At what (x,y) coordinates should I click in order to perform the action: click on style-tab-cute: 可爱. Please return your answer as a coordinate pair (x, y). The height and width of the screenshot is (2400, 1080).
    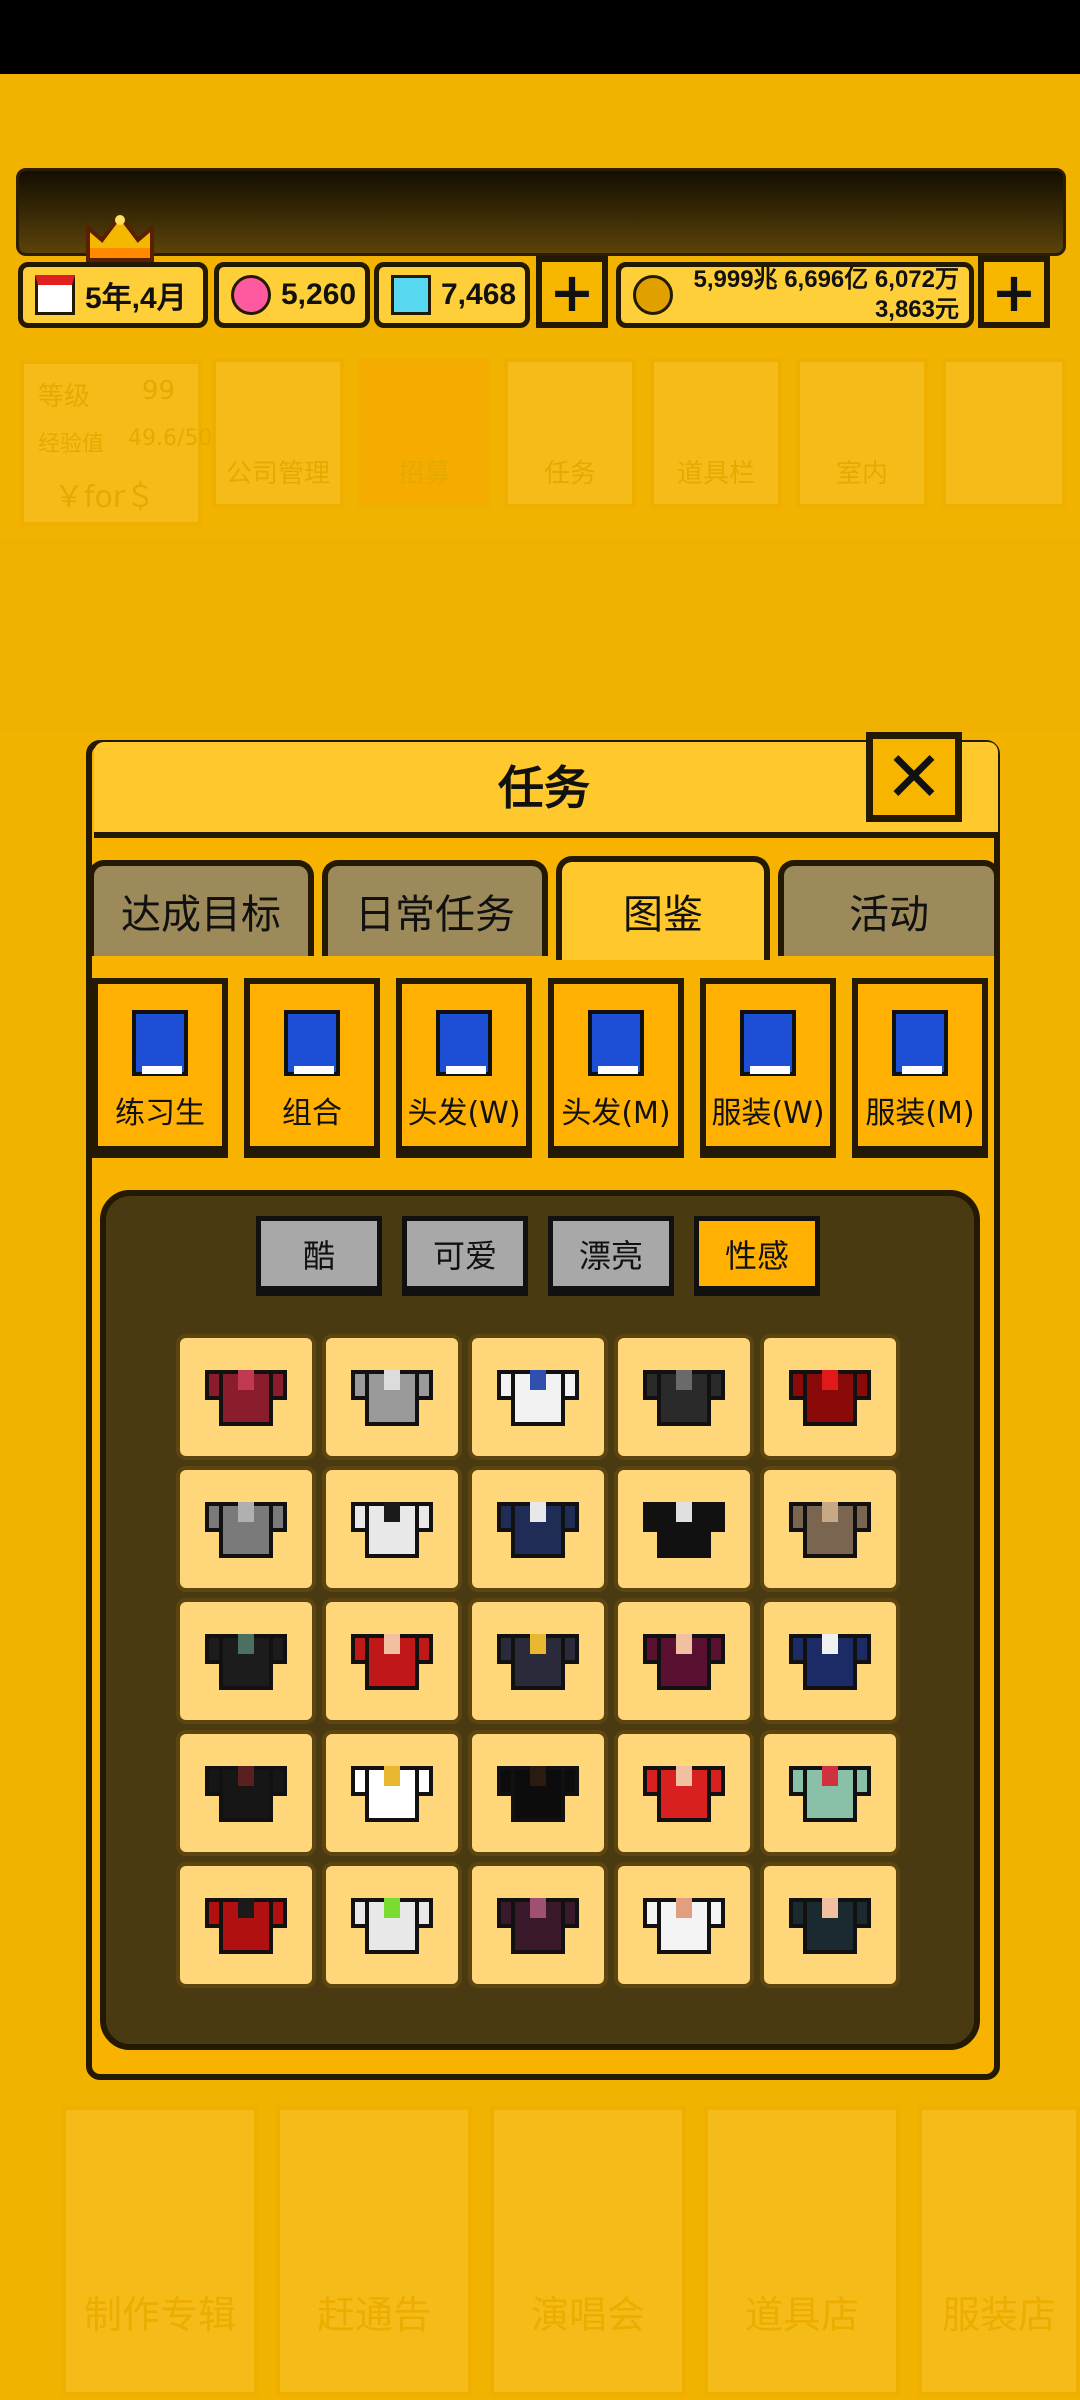
    Looking at the image, I should click on (465, 1256).